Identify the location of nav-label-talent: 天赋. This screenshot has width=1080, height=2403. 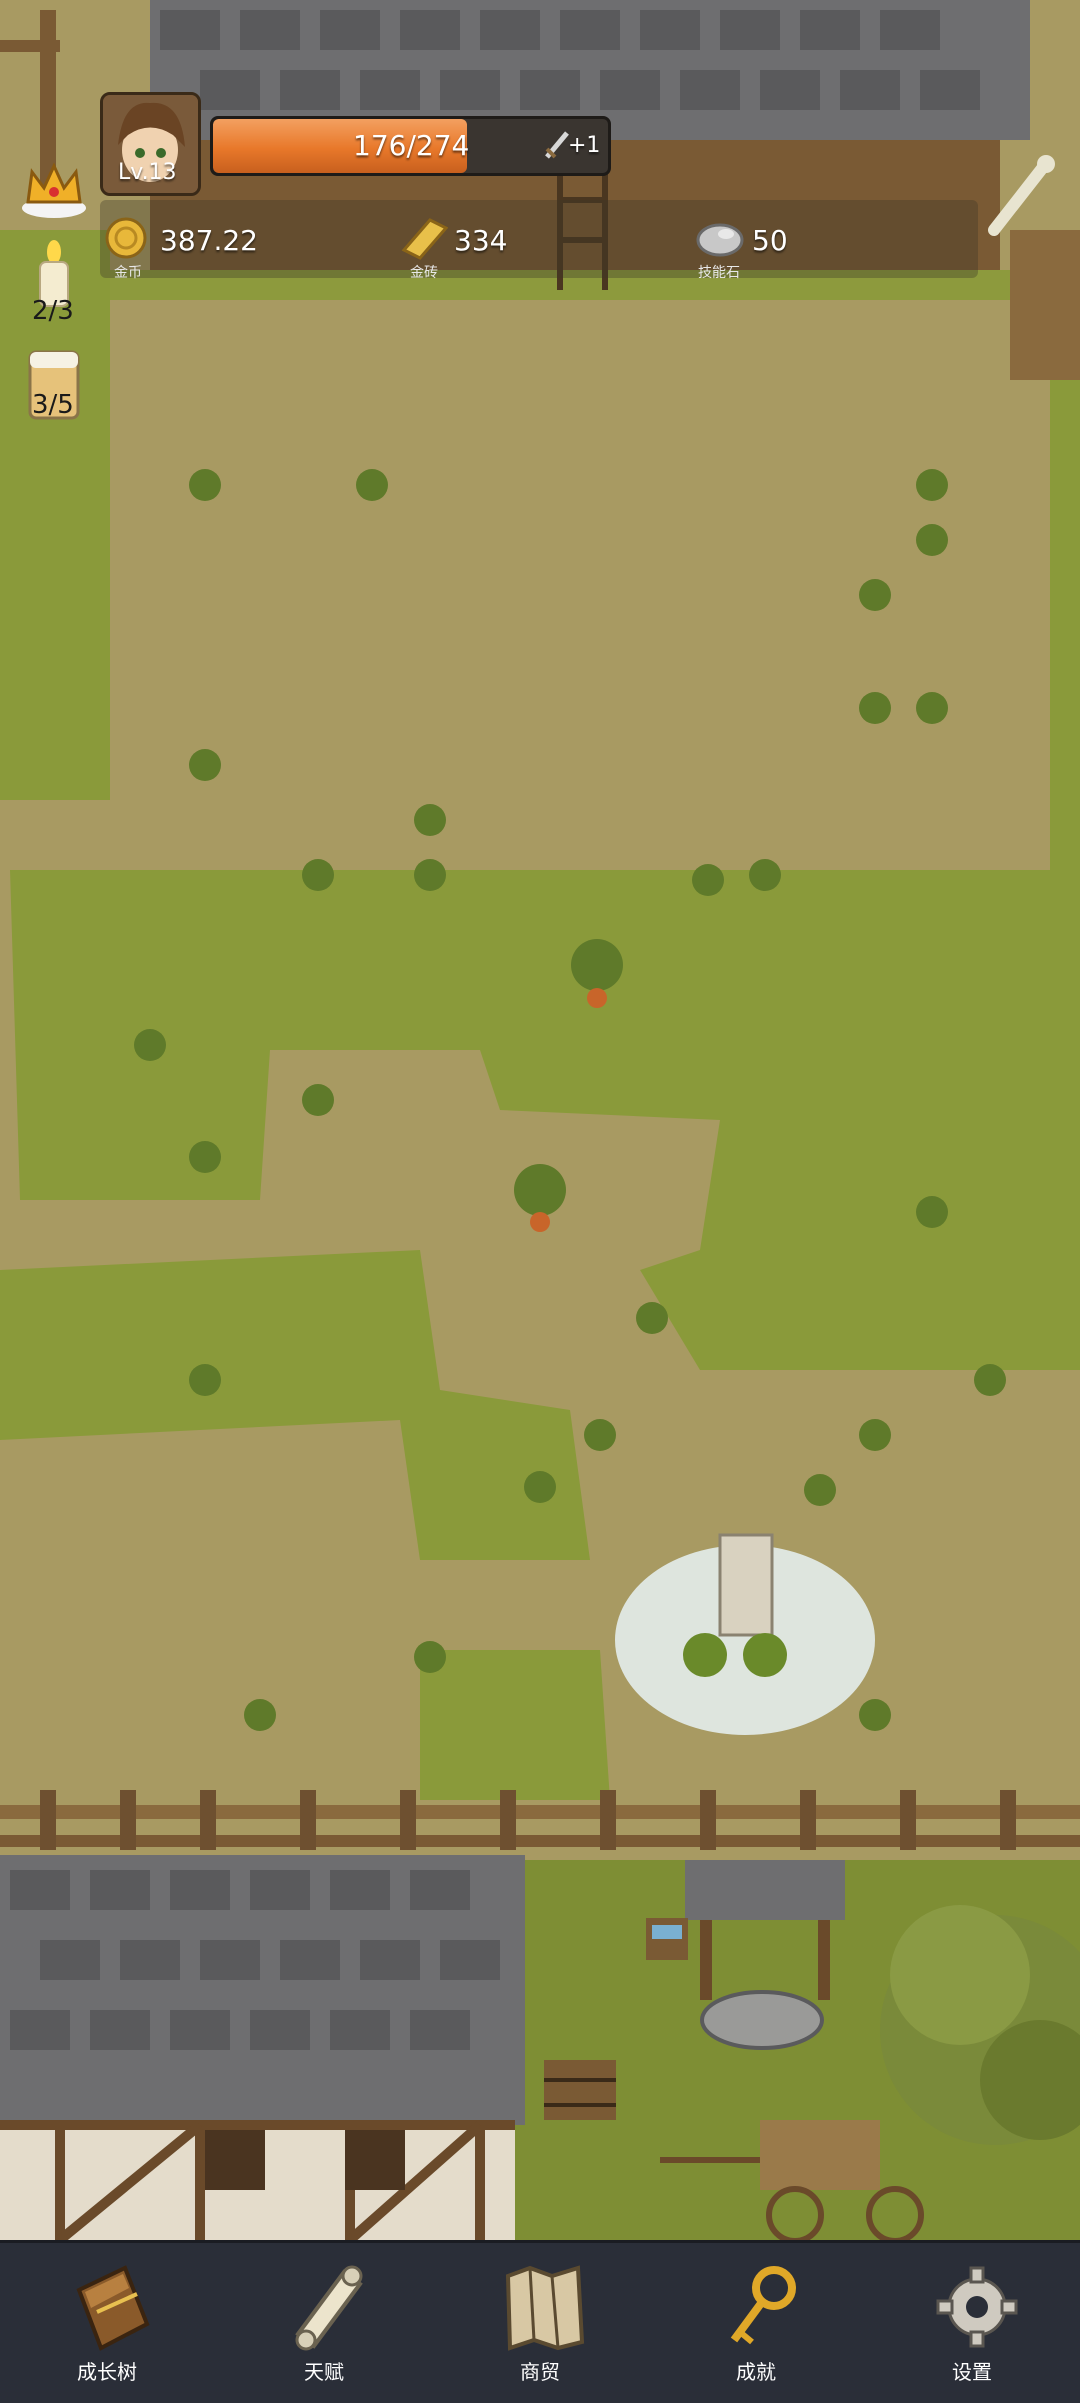
(324, 2372).